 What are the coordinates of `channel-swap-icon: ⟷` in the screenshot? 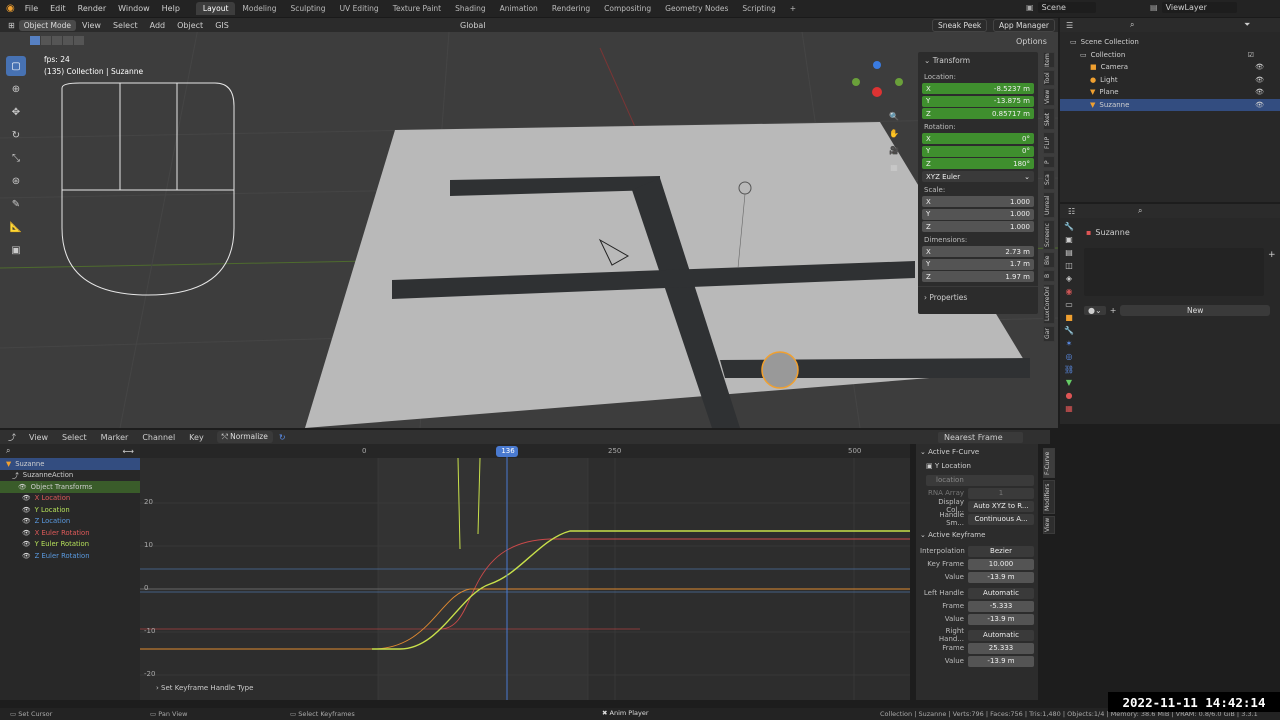 It's located at (128, 451).